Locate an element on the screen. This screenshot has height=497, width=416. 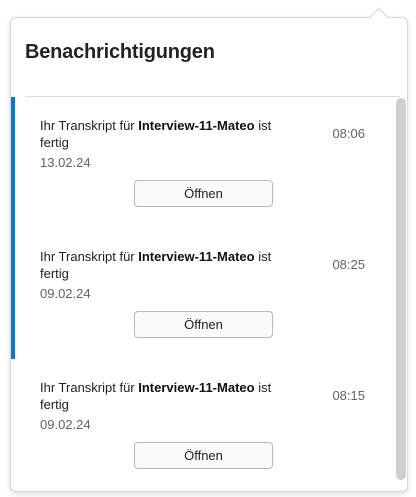
notification-time: 08:06 is located at coordinates (348, 133).